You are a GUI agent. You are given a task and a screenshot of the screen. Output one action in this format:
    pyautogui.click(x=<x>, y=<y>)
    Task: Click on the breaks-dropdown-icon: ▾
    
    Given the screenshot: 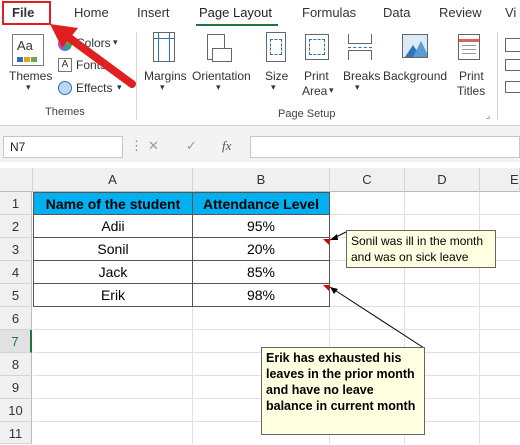 What is the action you would take?
    pyautogui.click(x=357, y=87)
    